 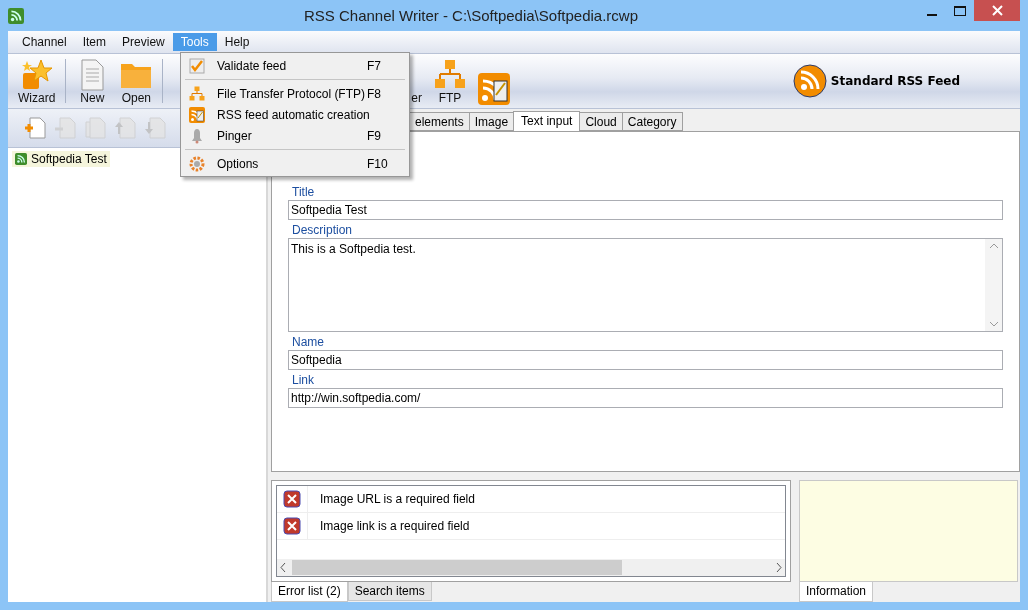 What do you see at coordinates (960, 10) in the screenshot?
I see `maximize-icon` at bounding box center [960, 10].